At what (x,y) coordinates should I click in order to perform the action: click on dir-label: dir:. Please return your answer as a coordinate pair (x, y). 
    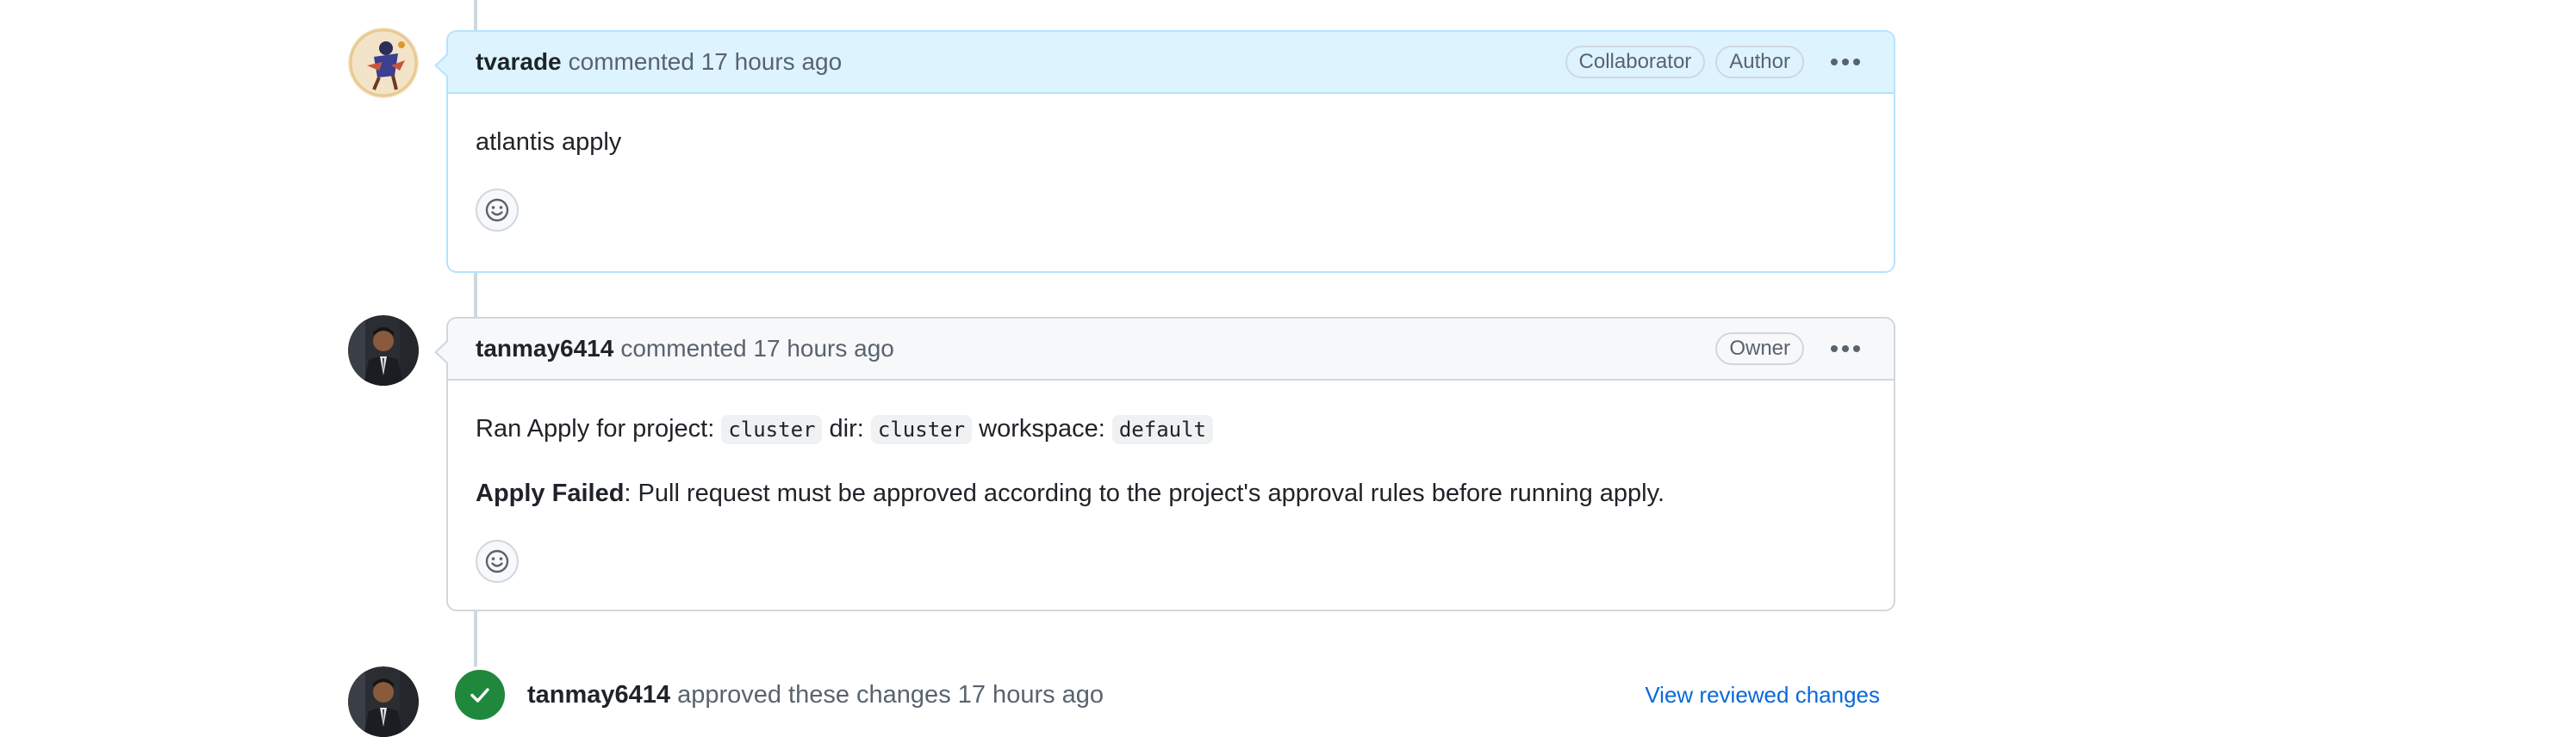
    Looking at the image, I should click on (847, 429).